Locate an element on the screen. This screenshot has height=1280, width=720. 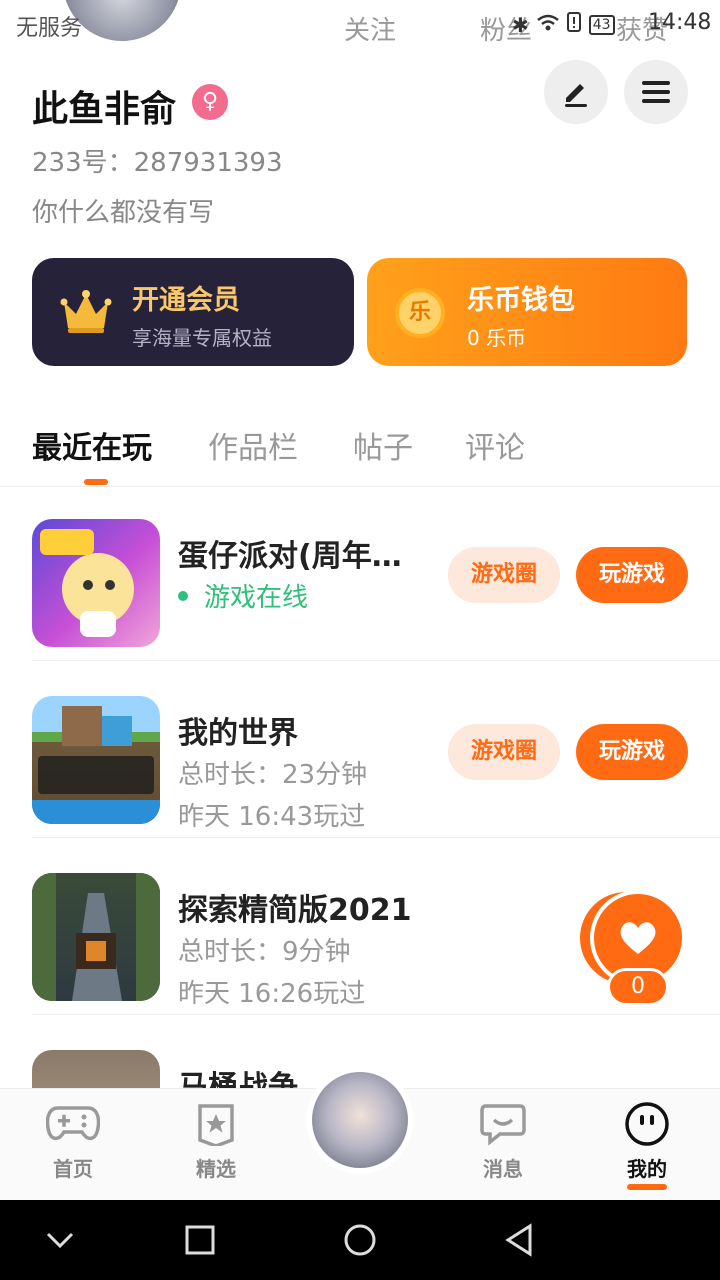
chat-icon is located at coordinates (503, 1124).